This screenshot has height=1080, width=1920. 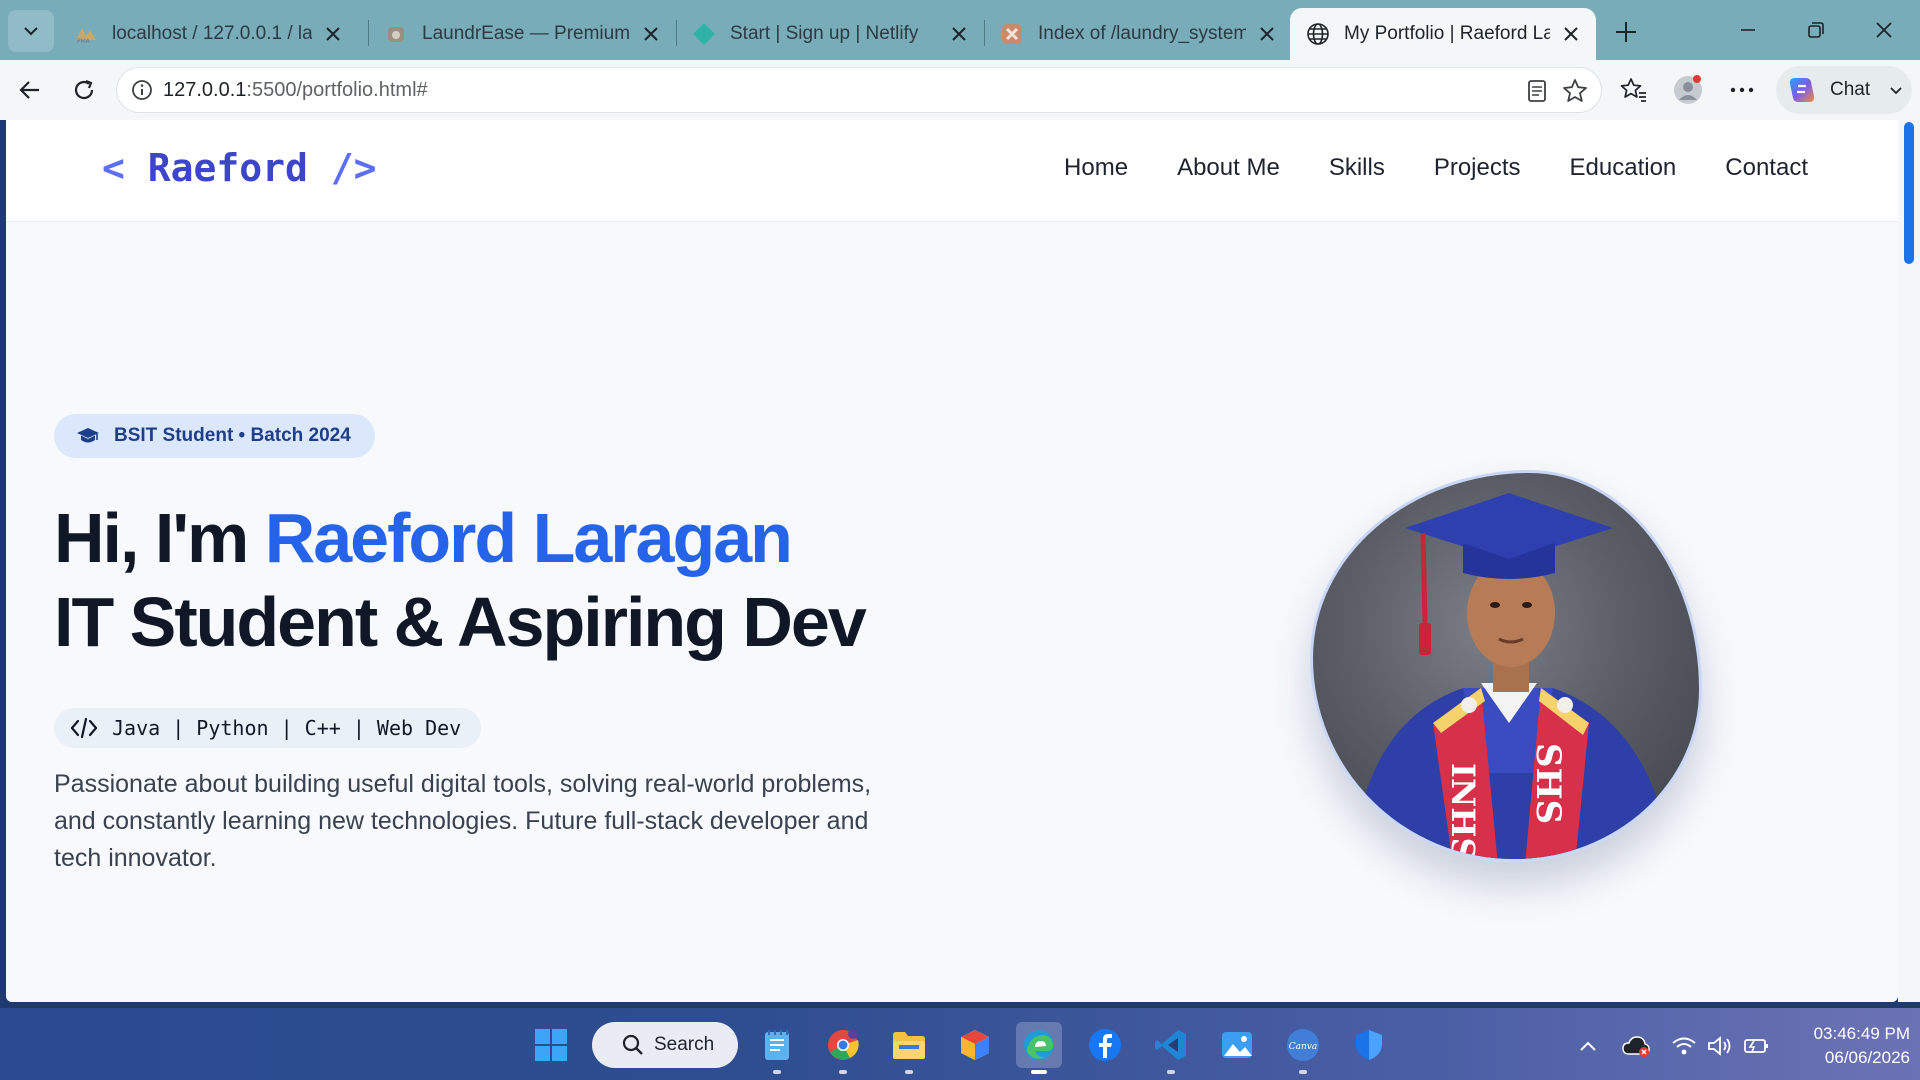 I want to click on scrollbar-thumb, so click(x=1909, y=193).